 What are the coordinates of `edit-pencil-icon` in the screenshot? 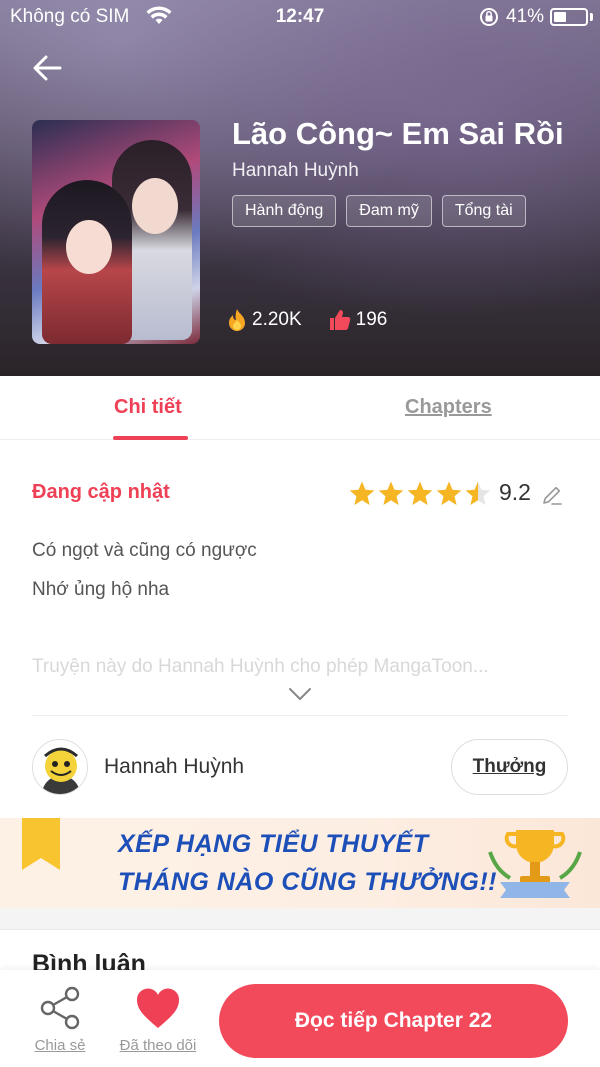 It's located at (552, 497).